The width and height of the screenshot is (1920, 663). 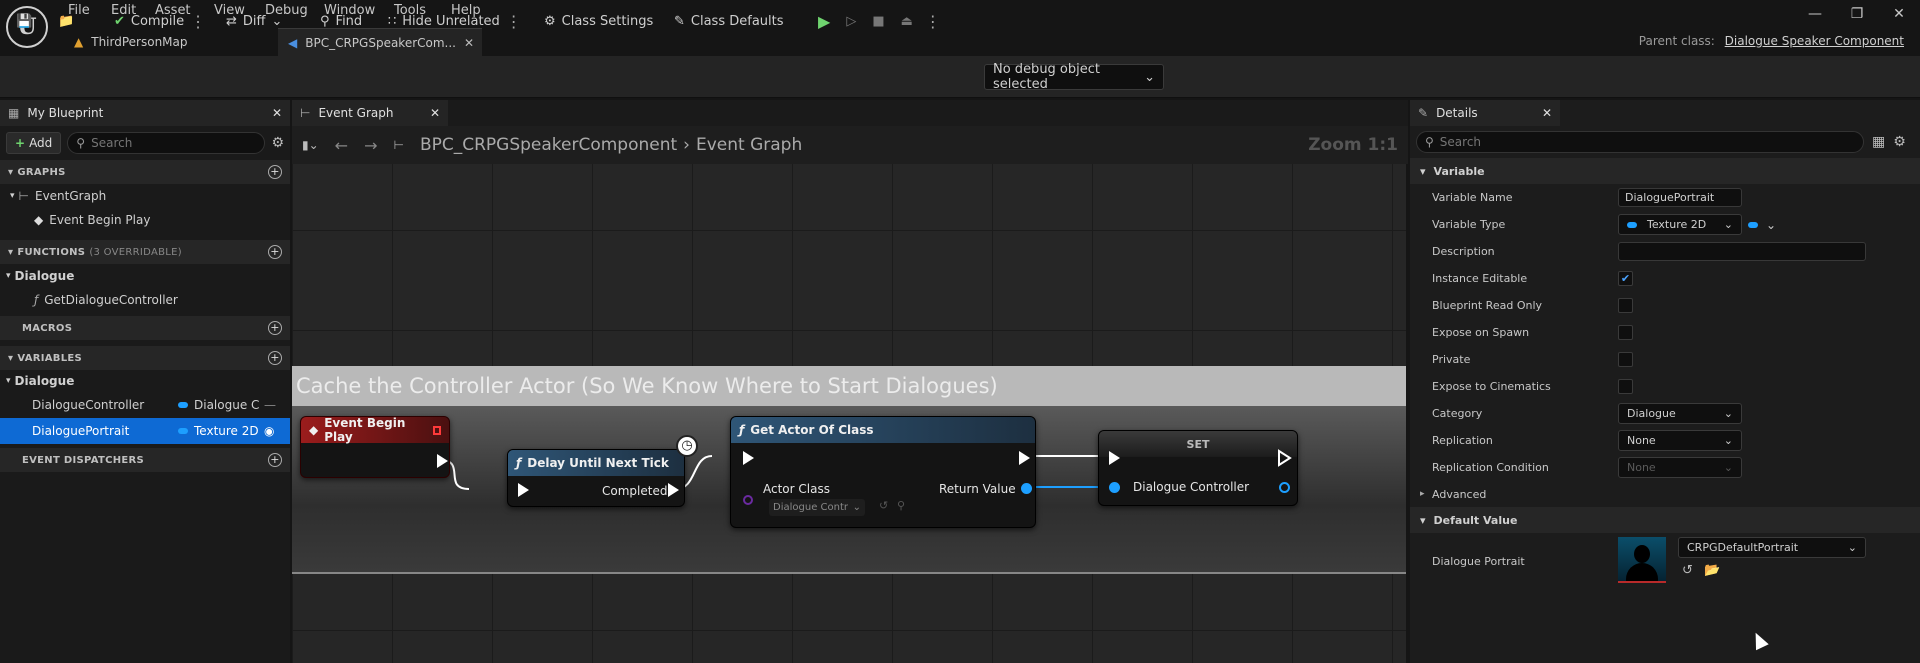 I want to click on add-dispatcher-icon: +, so click(x=275, y=460).